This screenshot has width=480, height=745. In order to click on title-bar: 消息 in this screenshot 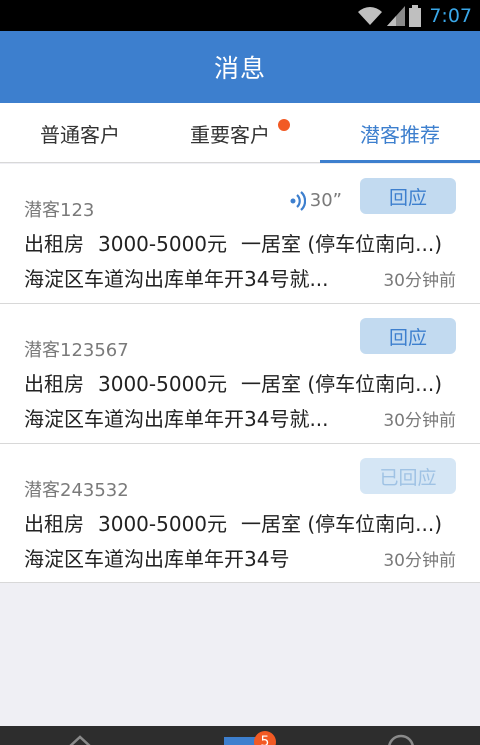, I will do `click(240, 67)`.